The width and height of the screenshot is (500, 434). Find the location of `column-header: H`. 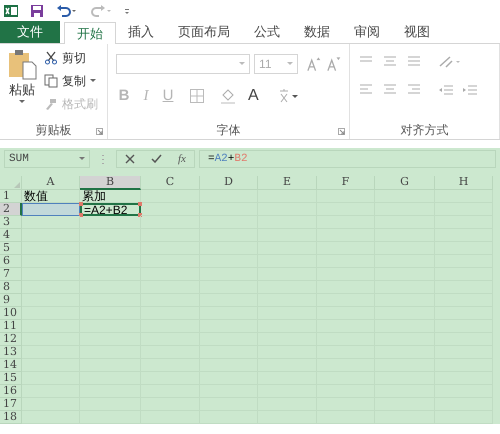

column-header: H is located at coordinates (464, 183).